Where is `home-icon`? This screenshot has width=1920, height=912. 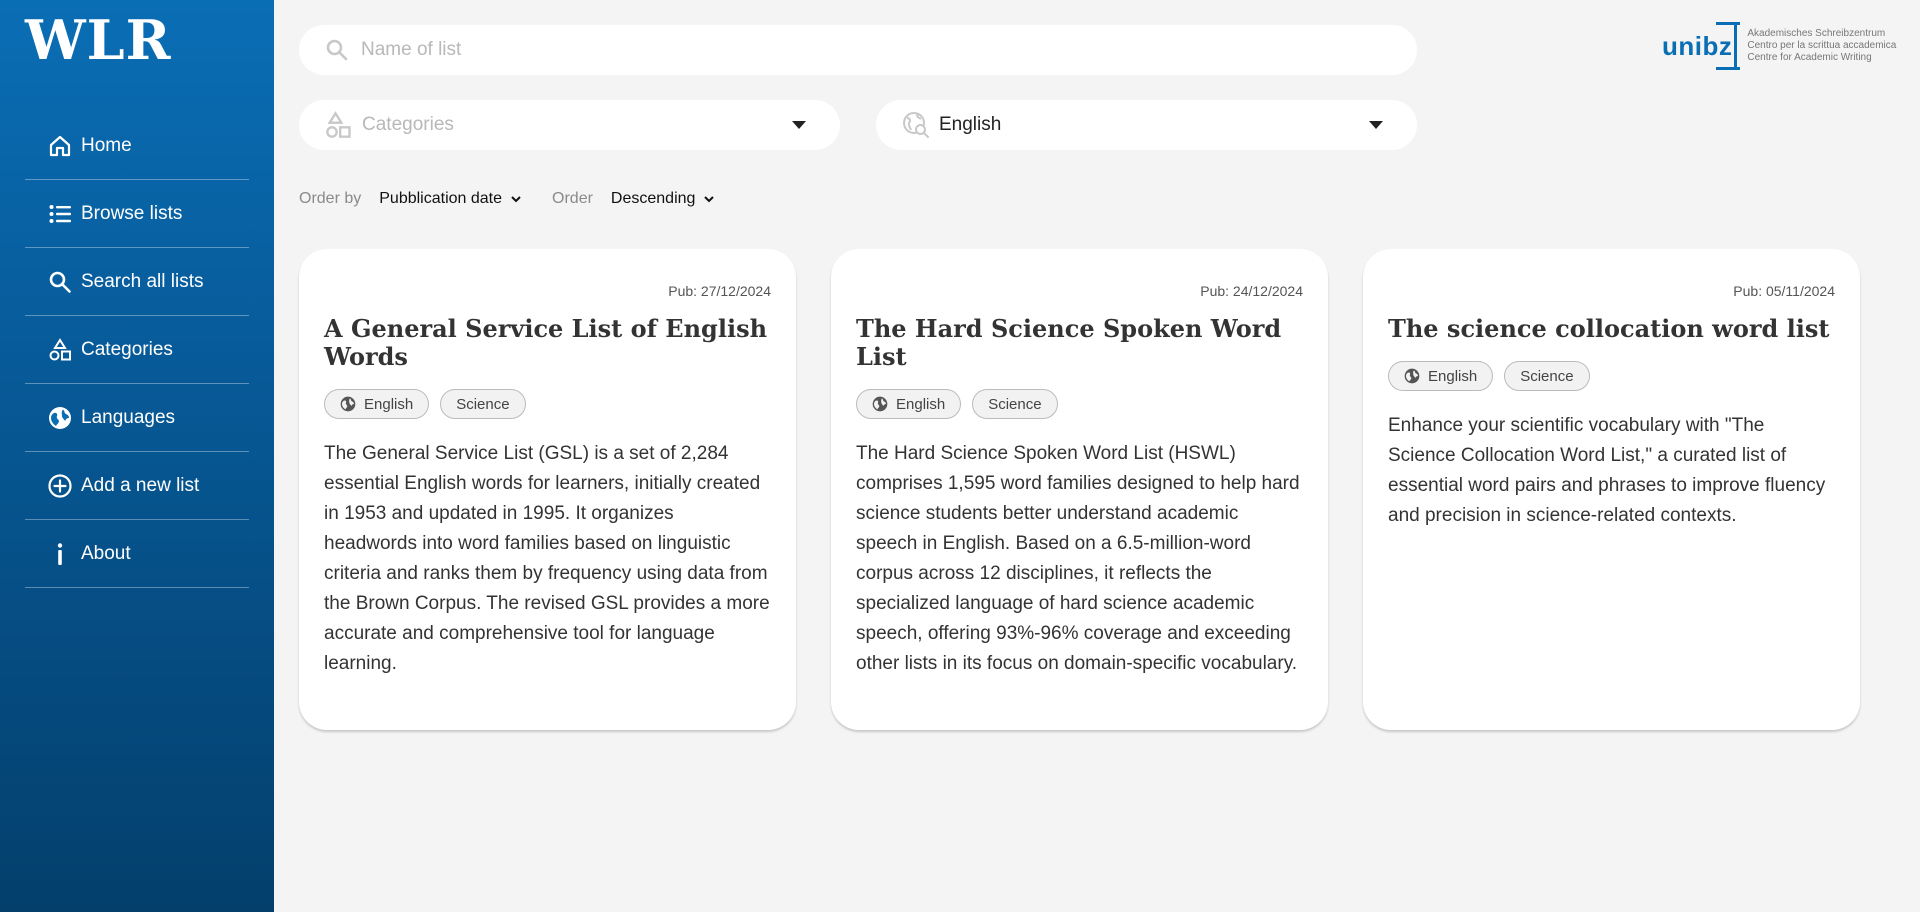
home-icon is located at coordinates (60, 146).